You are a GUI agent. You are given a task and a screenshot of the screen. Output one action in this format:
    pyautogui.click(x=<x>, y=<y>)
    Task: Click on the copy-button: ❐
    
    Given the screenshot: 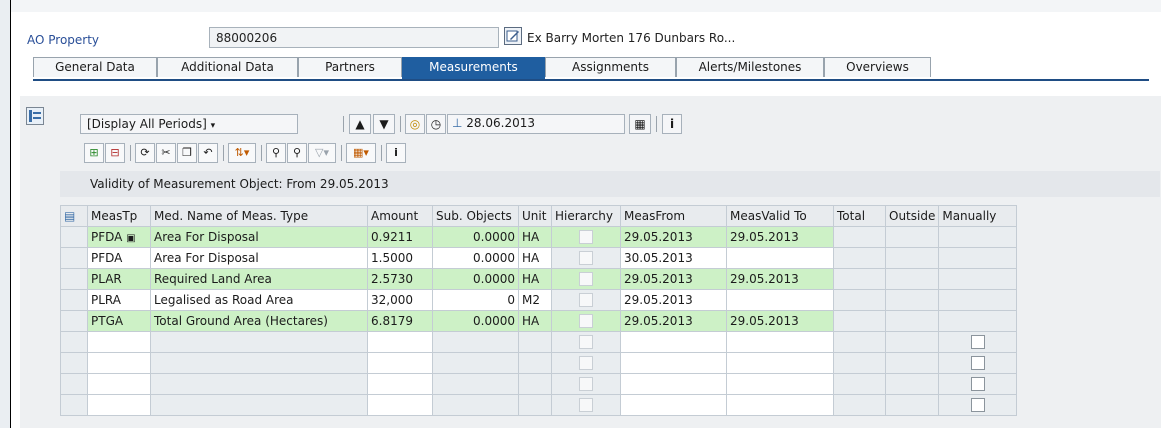 What is the action you would take?
    pyautogui.click(x=187, y=153)
    